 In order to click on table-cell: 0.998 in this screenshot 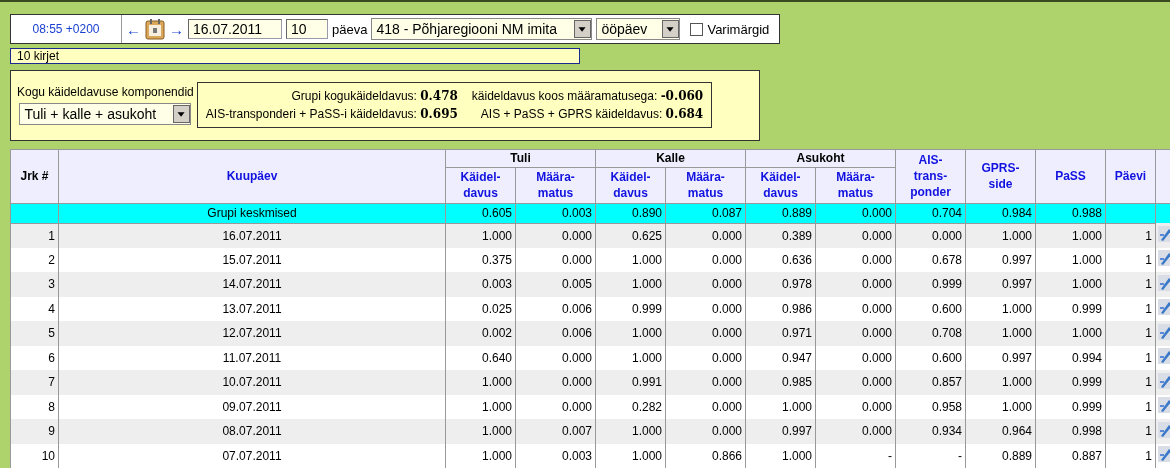, I will do `click(1070, 431)`.